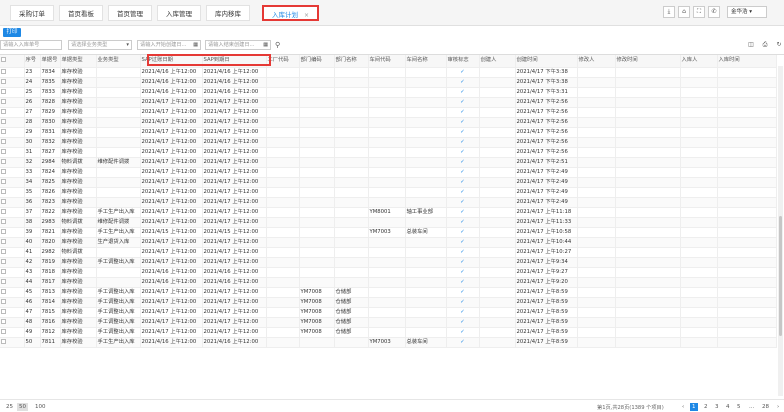 The image size is (784, 412). I want to click on start-date-input: 请输入开始创建日... ▦, so click(169, 45).